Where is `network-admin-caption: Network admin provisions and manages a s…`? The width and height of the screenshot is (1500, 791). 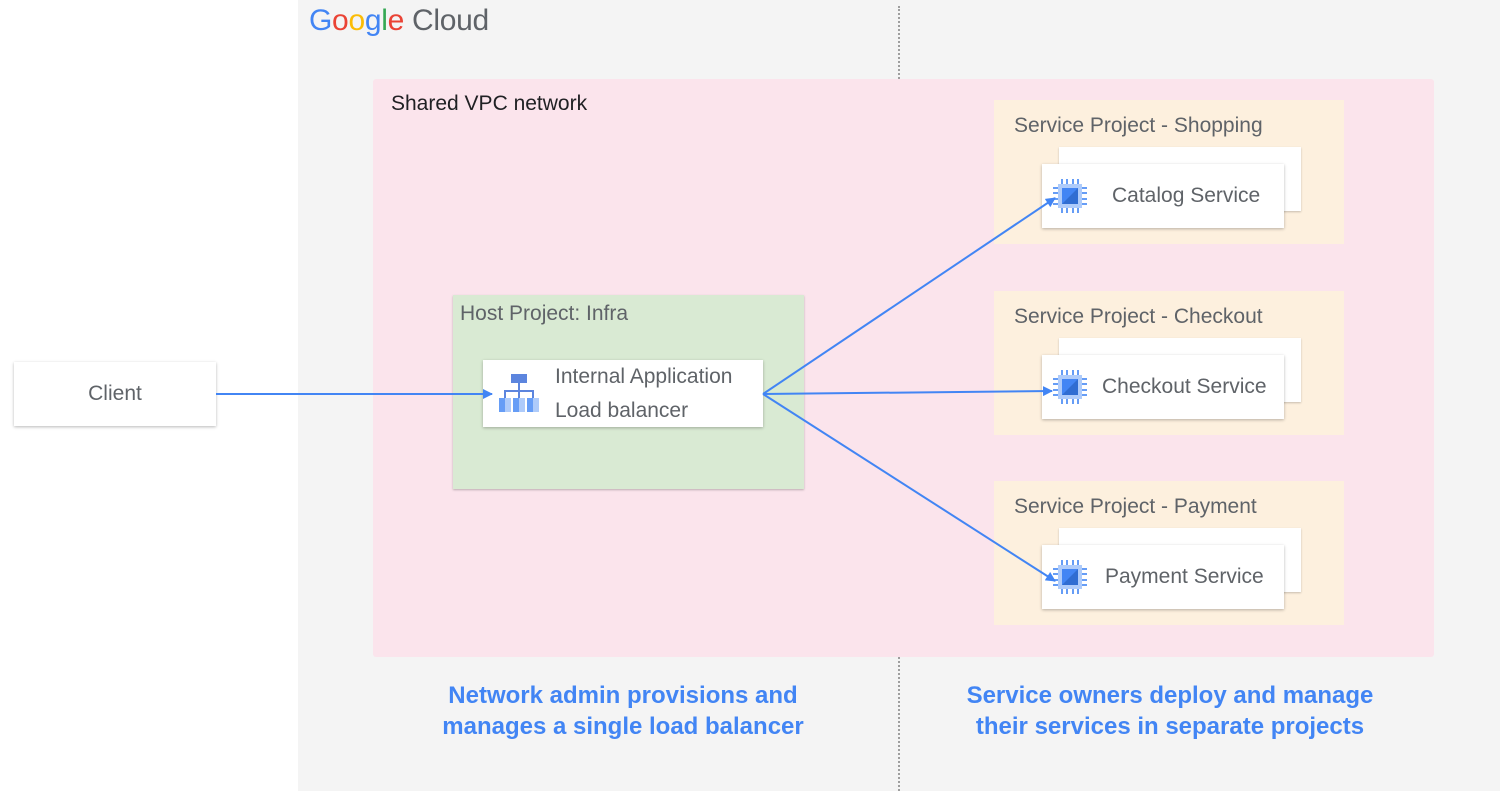 network-admin-caption: Network admin provisions and manages a s… is located at coordinates (623, 711).